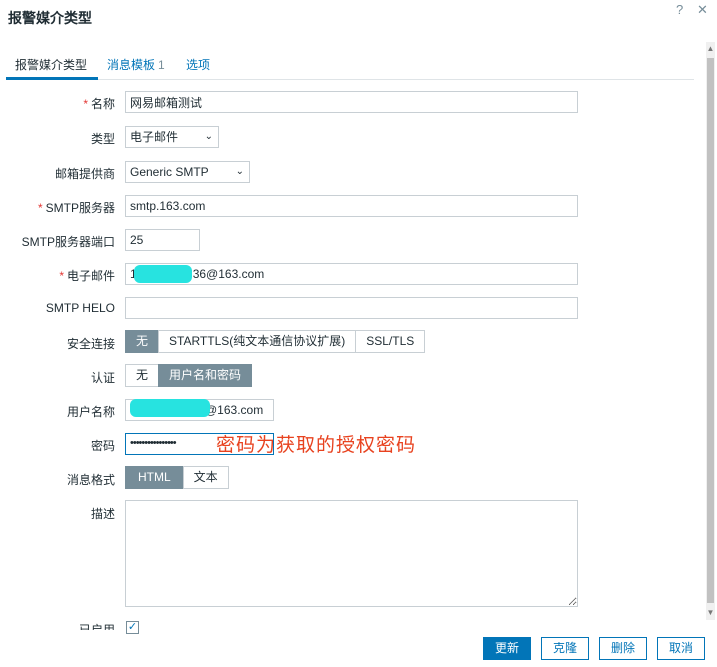  Describe the element at coordinates (102, 446) in the screenshot. I see `password-label: 密码` at that location.